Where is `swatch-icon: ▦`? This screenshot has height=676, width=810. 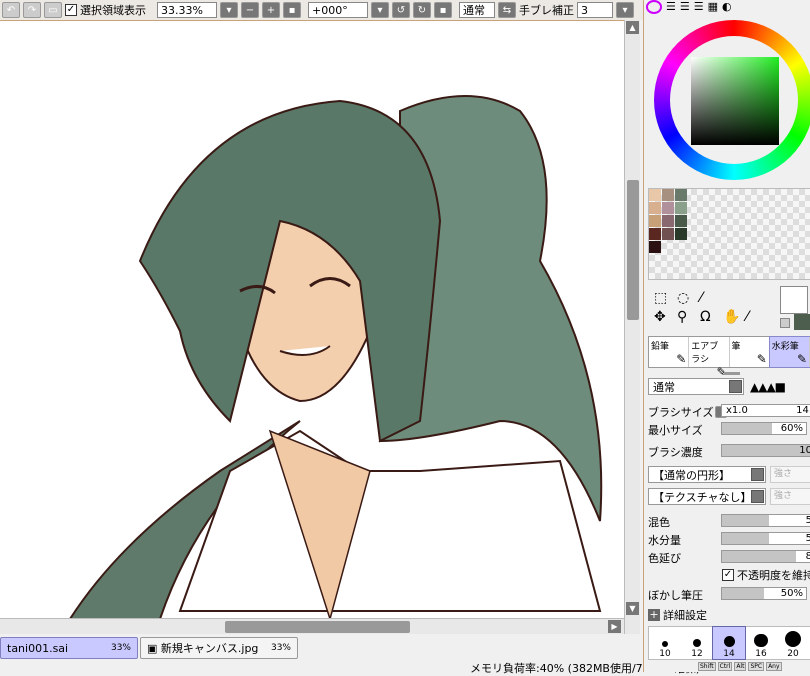
swatch-icon: ▦ is located at coordinates (713, 7).